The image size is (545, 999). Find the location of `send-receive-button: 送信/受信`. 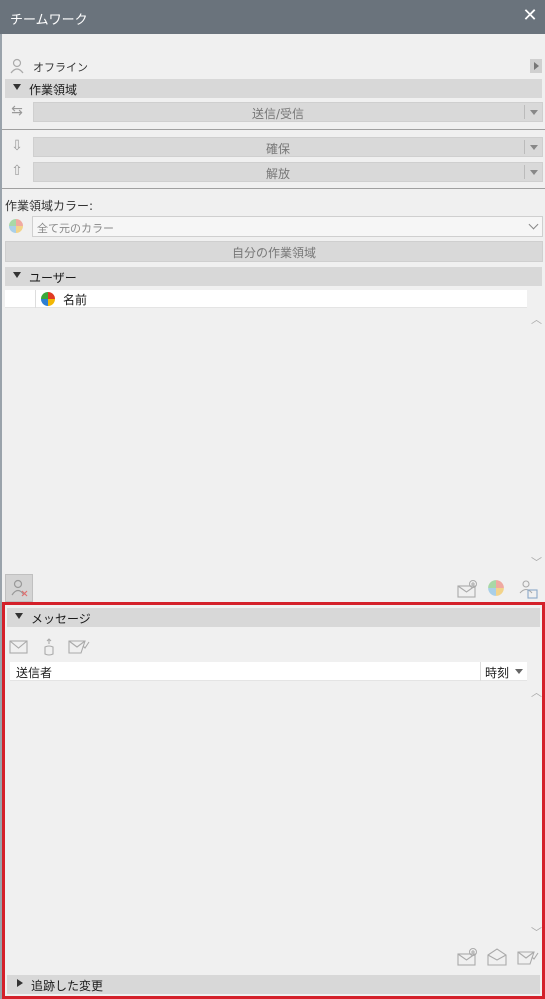

send-receive-button: 送信/受信 is located at coordinates (288, 112).